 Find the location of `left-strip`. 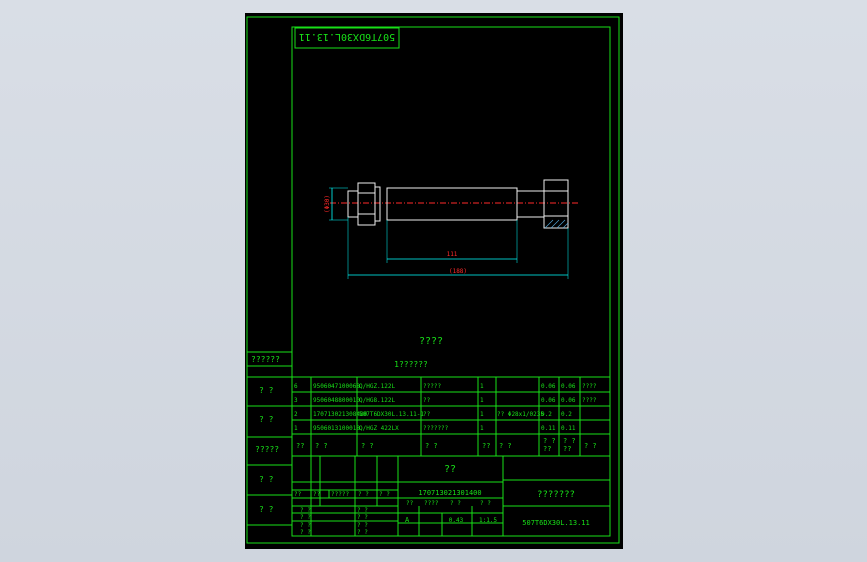

left-strip is located at coordinates (269, 438).